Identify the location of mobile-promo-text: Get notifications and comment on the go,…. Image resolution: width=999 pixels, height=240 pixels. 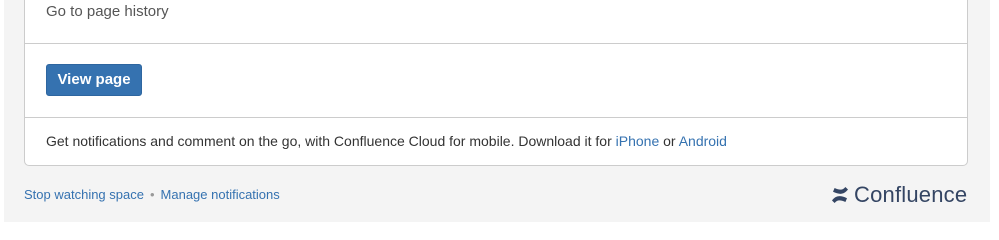
(386, 141).